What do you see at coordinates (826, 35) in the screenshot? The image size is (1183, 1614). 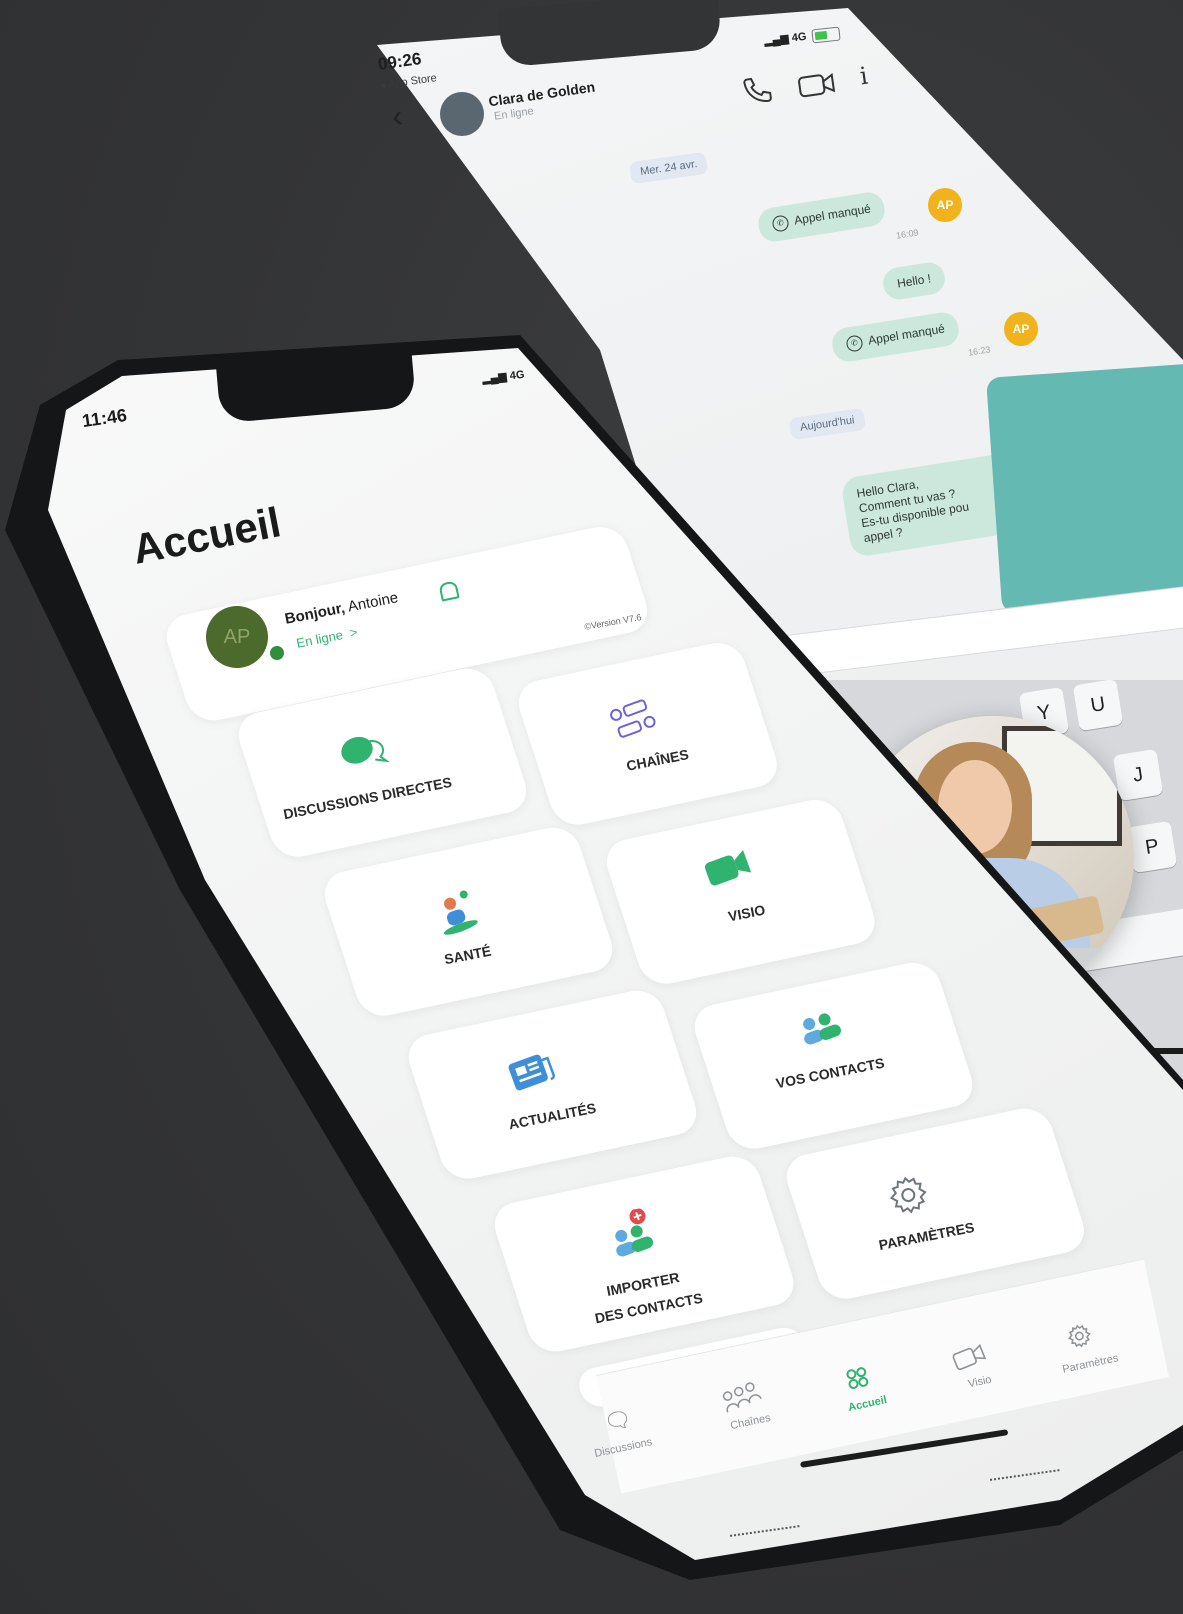 I see `battery-icon` at bounding box center [826, 35].